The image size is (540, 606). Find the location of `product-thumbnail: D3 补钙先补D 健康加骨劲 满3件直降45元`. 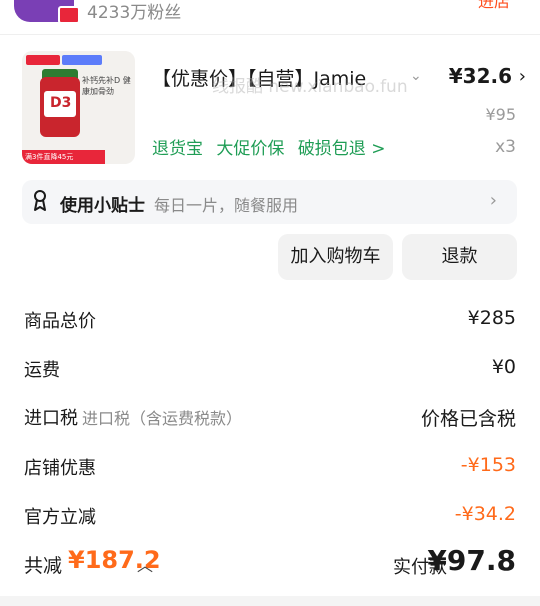

product-thumbnail: D3 补钙先补D 健康加骨劲 满3件直降45元 is located at coordinates (78, 107).